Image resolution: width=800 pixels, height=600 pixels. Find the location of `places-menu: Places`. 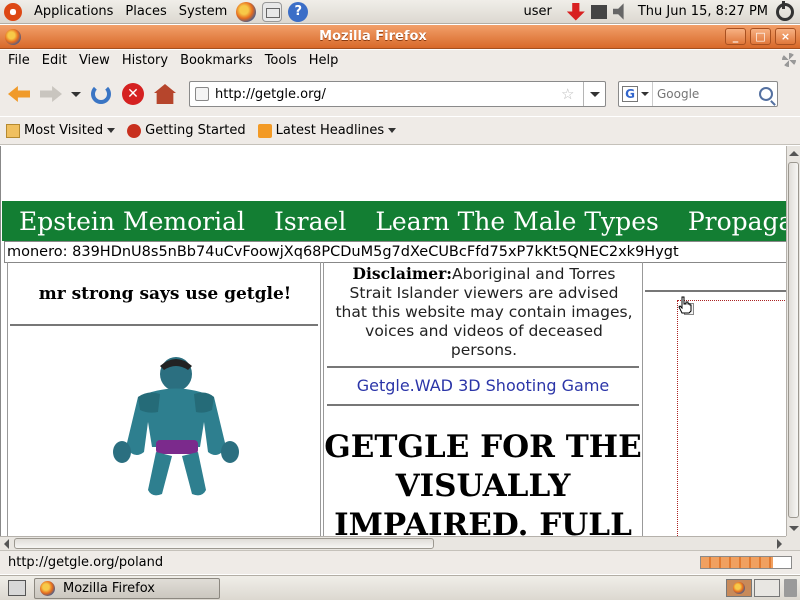

places-menu: Places is located at coordinates (145, 12).